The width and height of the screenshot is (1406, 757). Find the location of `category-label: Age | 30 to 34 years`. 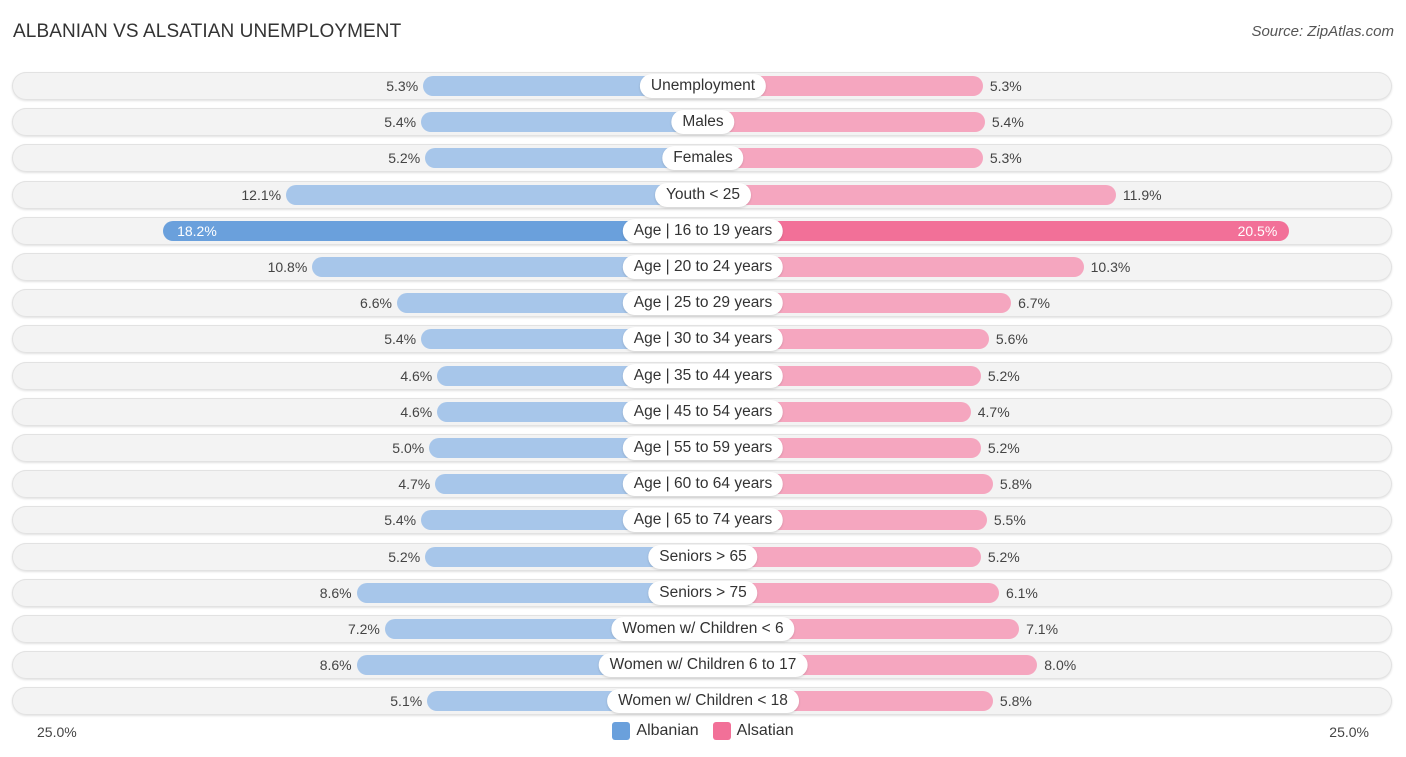

category-label: Age | 30 to 34 years is located at coordinates (703, 339).